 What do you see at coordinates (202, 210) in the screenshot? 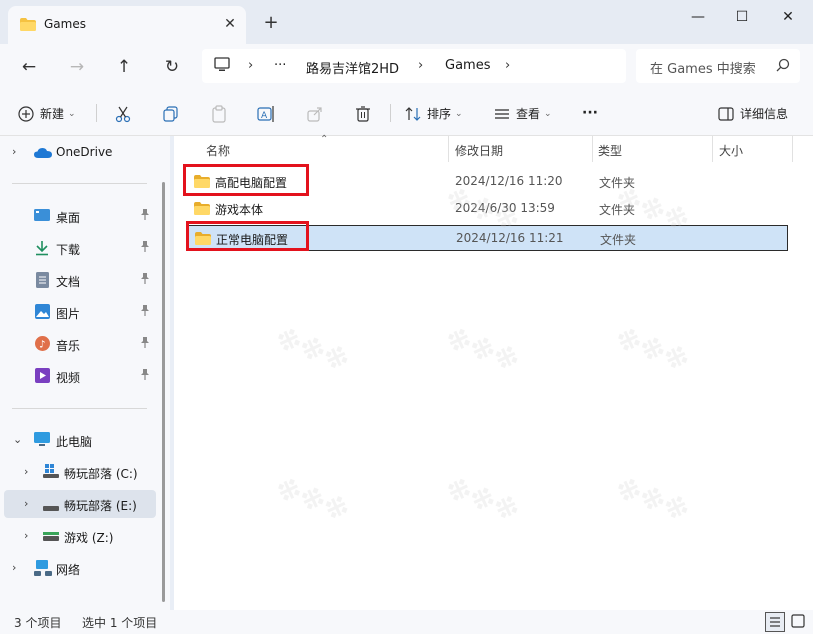
I see `folder-icon` at bounding box center [202, 210].